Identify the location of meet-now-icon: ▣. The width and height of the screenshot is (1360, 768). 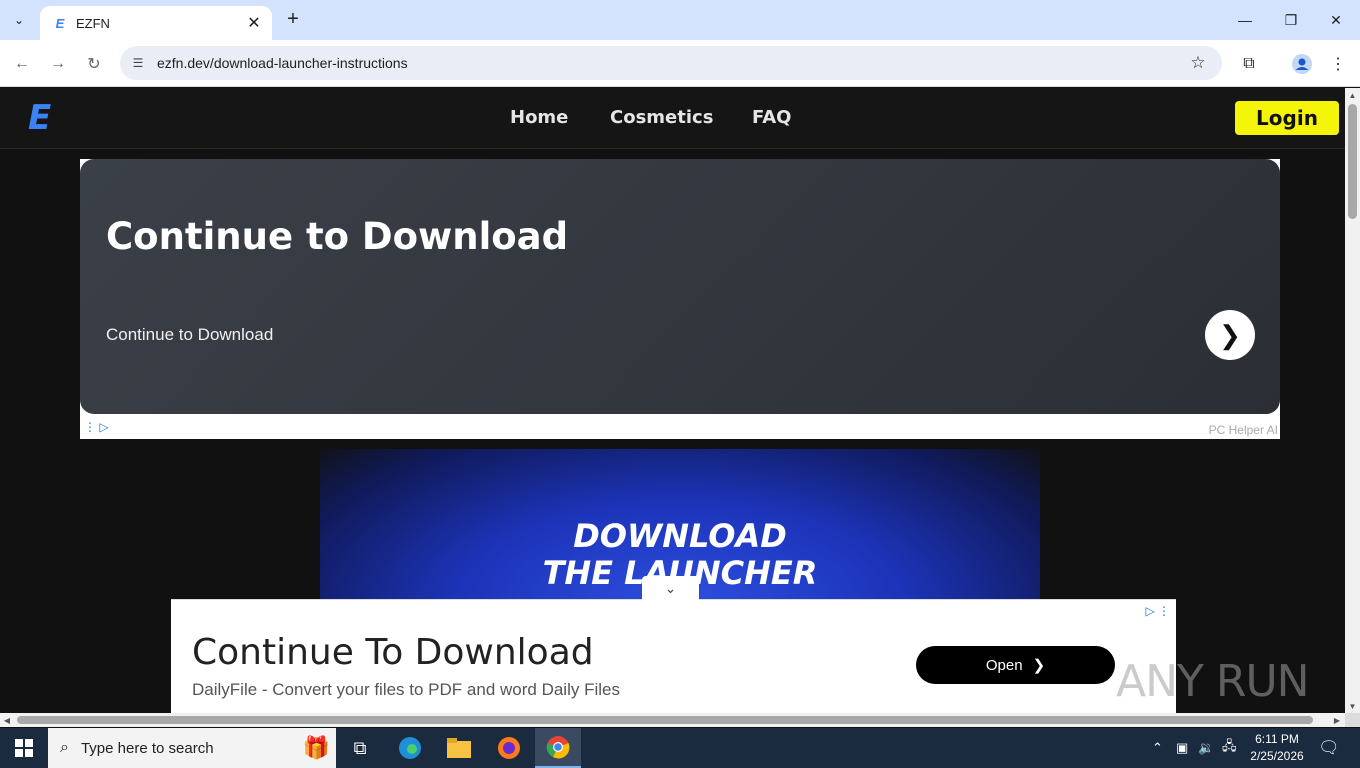
(1182, 748).